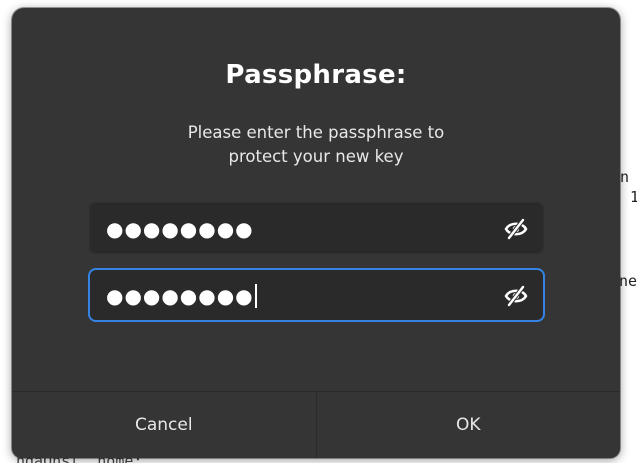 This screenshot has height=463, width=637. I want to click on passphrase-value: ●●●●●●●●, so click(180, 229).